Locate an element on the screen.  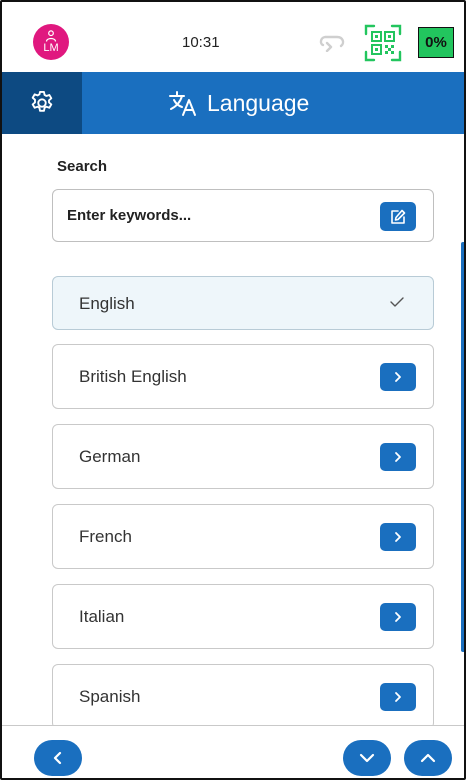
scroll-down-button is located at coordinates (367, 758).